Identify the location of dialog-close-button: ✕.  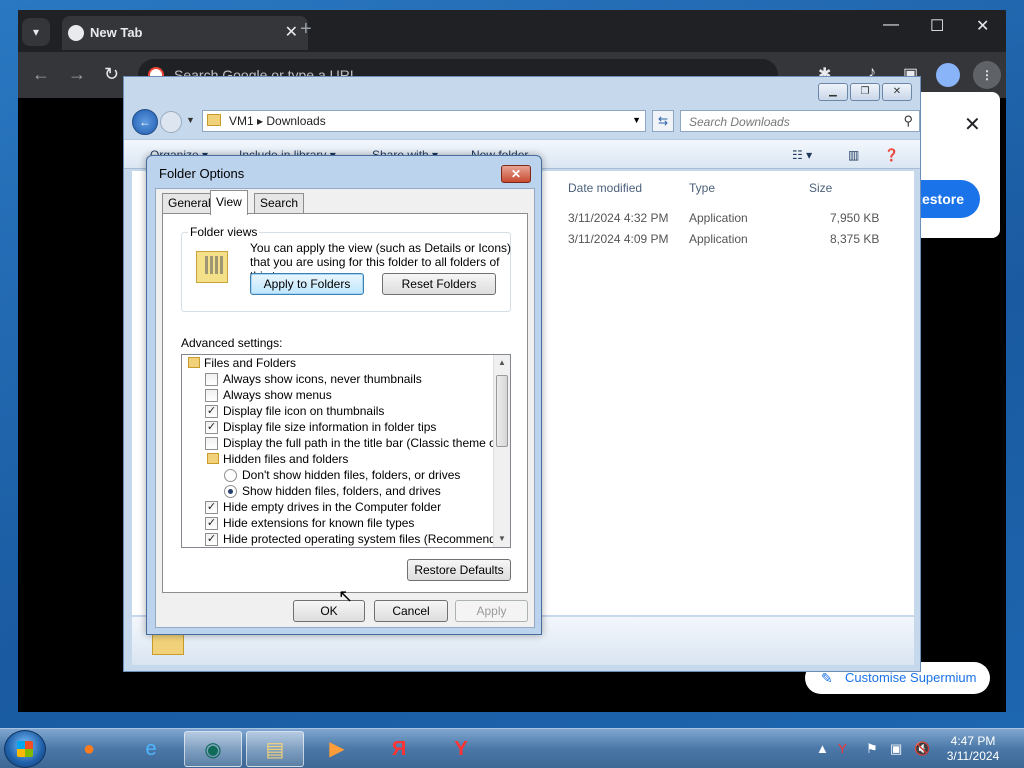
(516, 174).